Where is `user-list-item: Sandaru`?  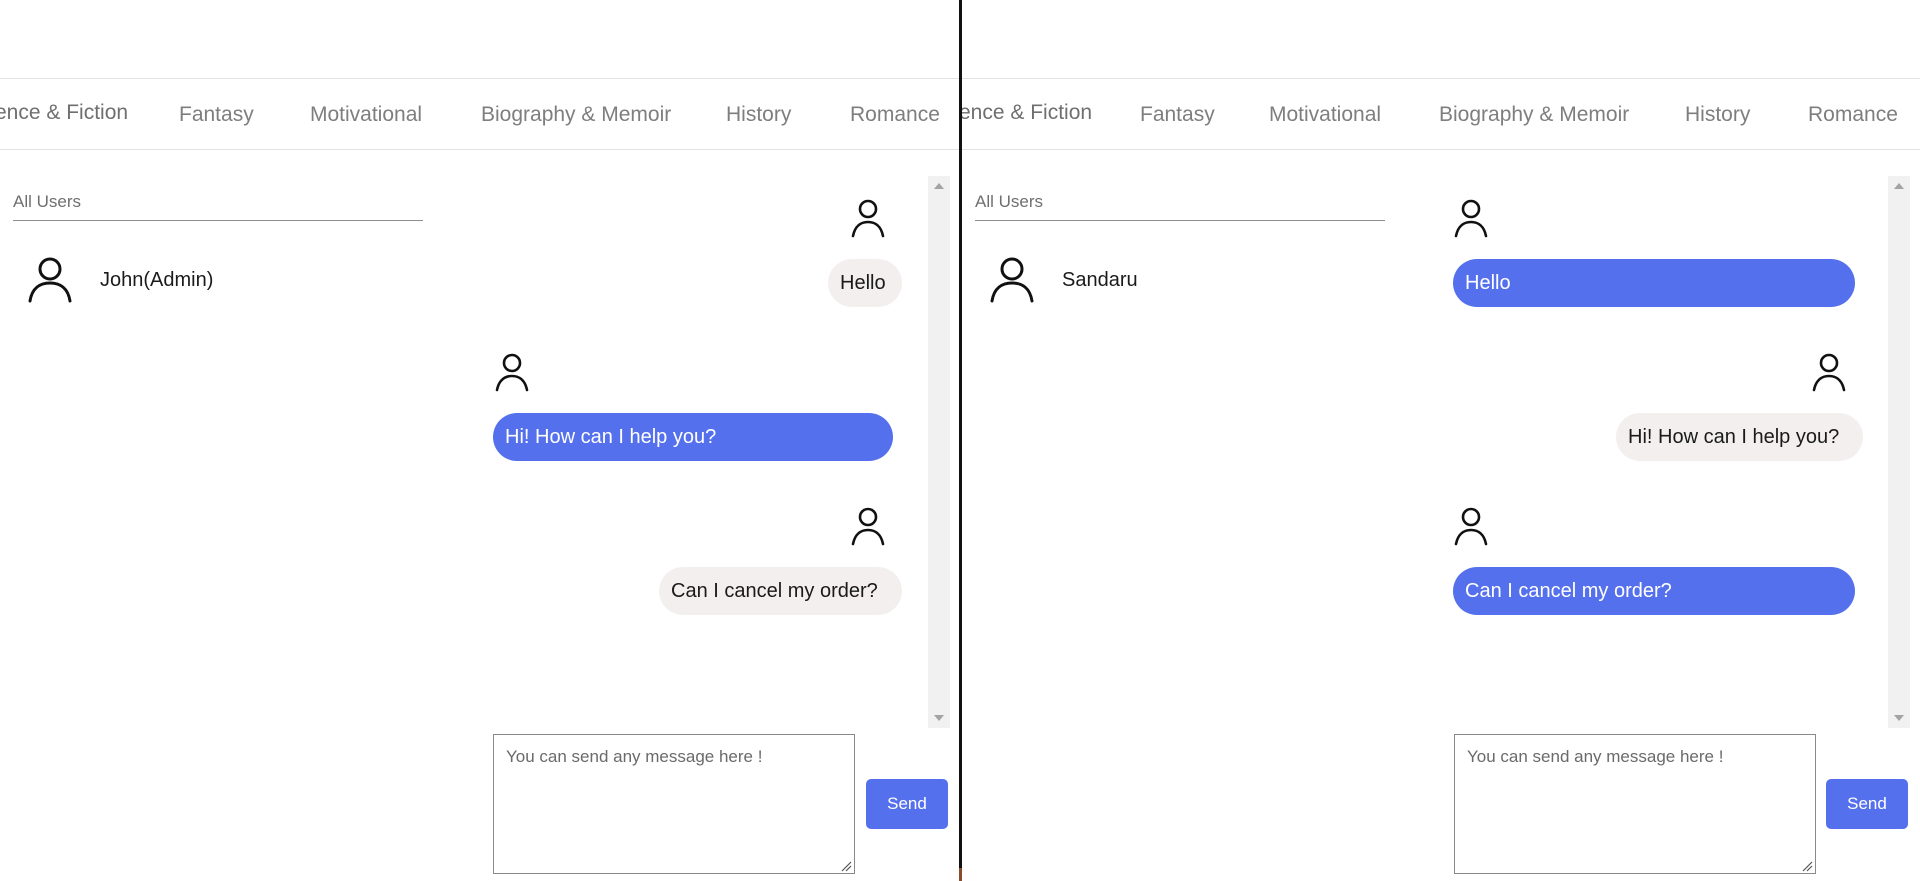 user-list-item: Sandaru is located at coordinates (1188, 280).